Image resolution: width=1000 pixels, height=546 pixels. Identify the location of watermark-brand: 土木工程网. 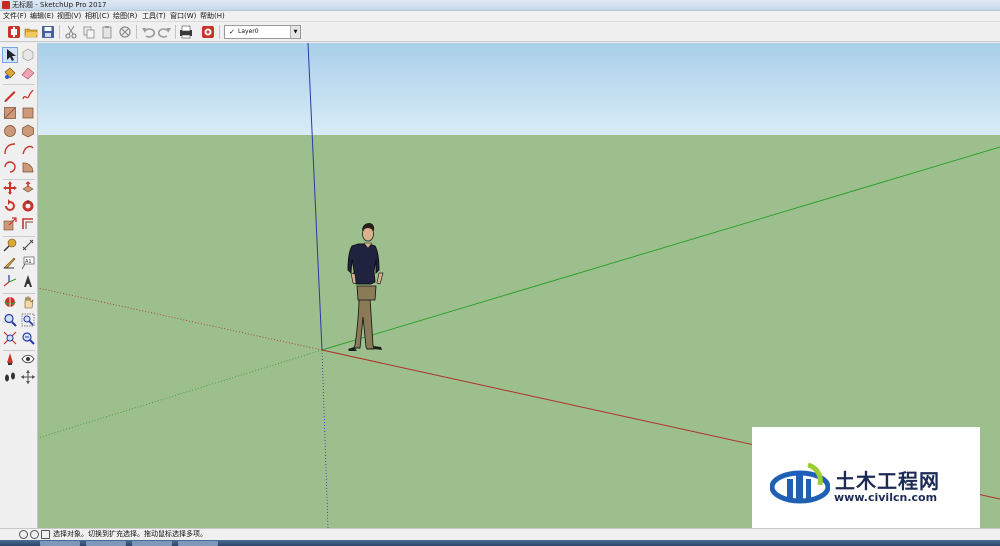
(887, 481).